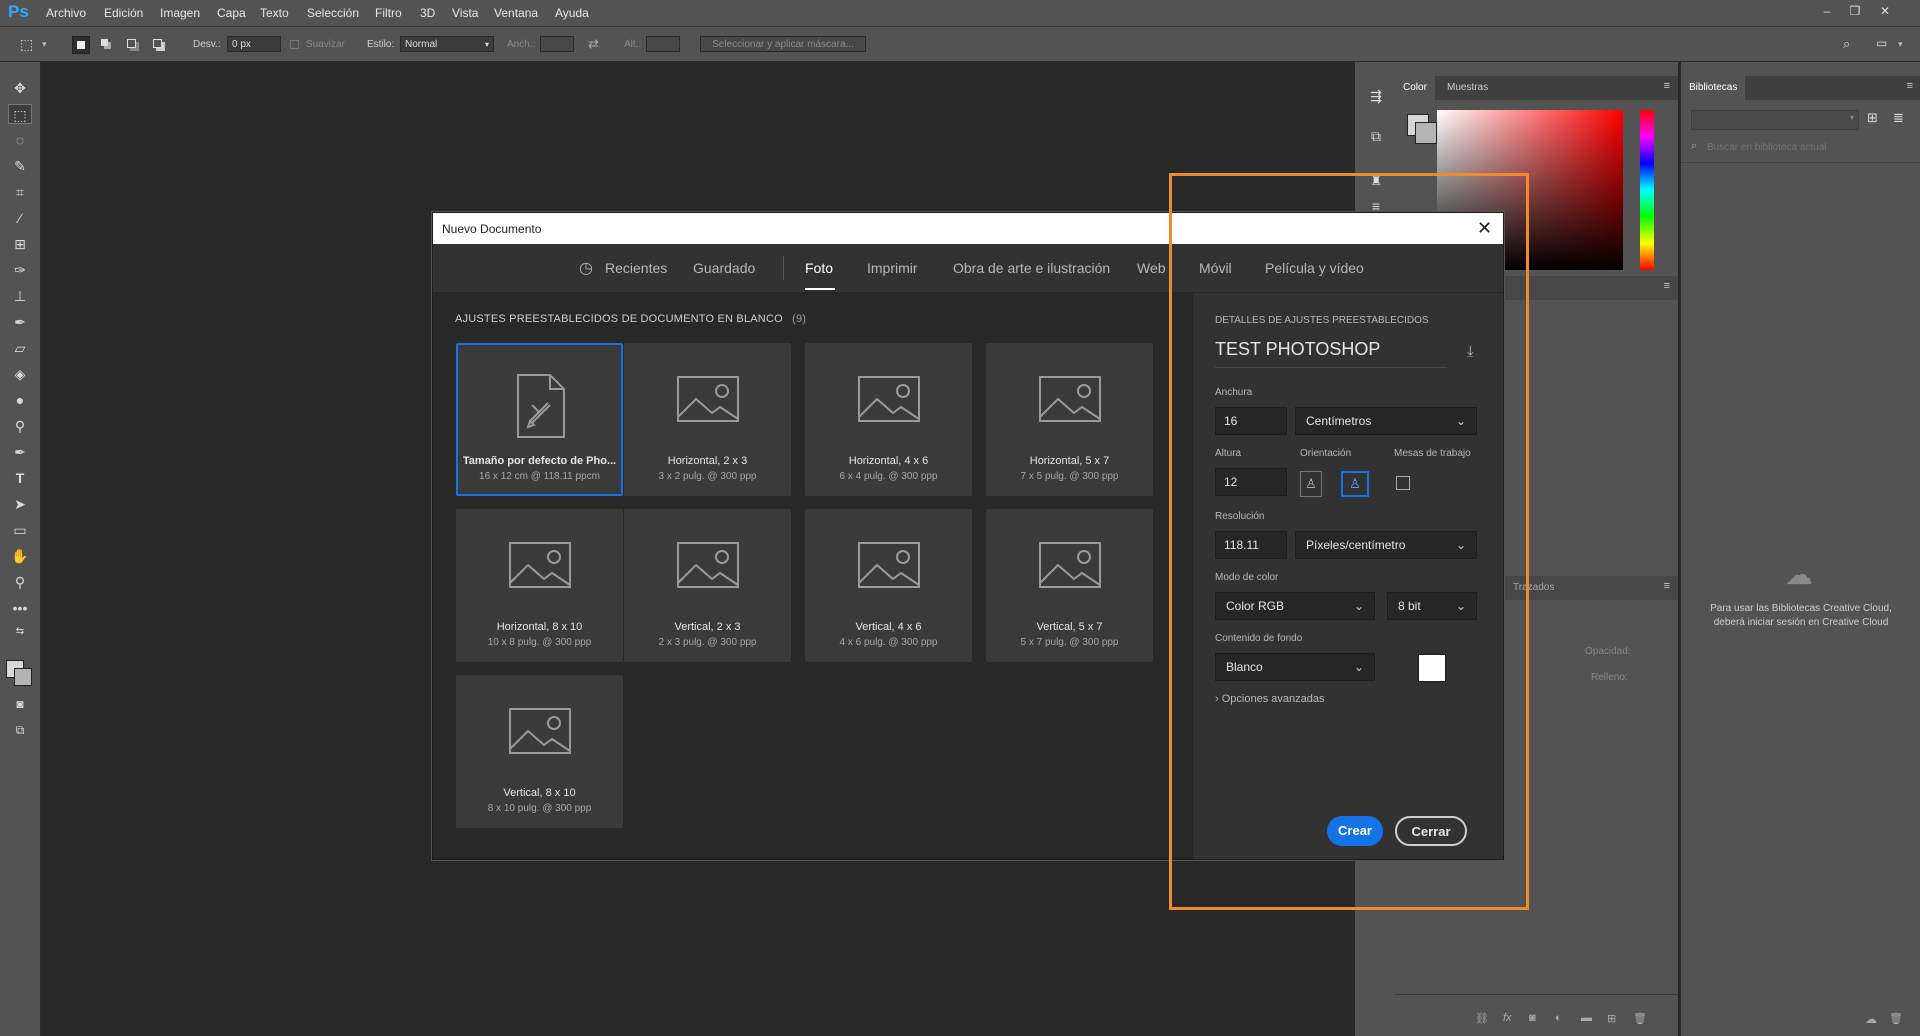  Describe the element at coordinates (1386, 545) in the screenshot. I see `resolution-unit-select: Píxeles/centímetro ⌄` at that location.